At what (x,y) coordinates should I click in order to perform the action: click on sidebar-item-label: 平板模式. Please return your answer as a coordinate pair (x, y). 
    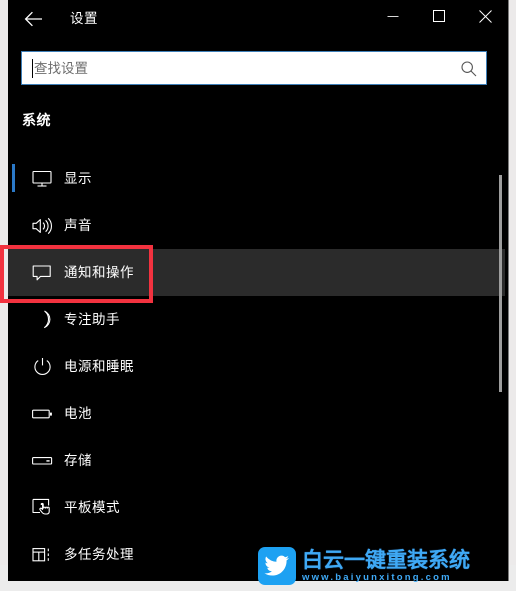
    Looking at the image, I should click on (92, 507).